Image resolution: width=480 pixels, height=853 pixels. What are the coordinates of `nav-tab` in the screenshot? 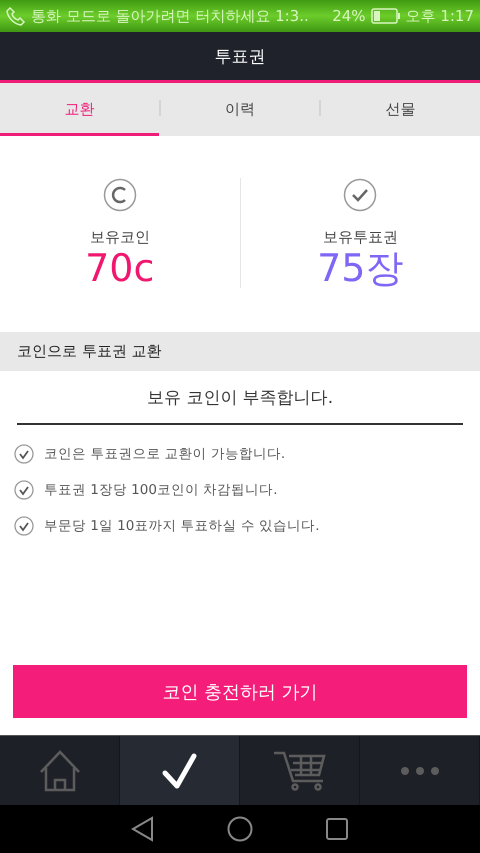 It's located at (180, 770).